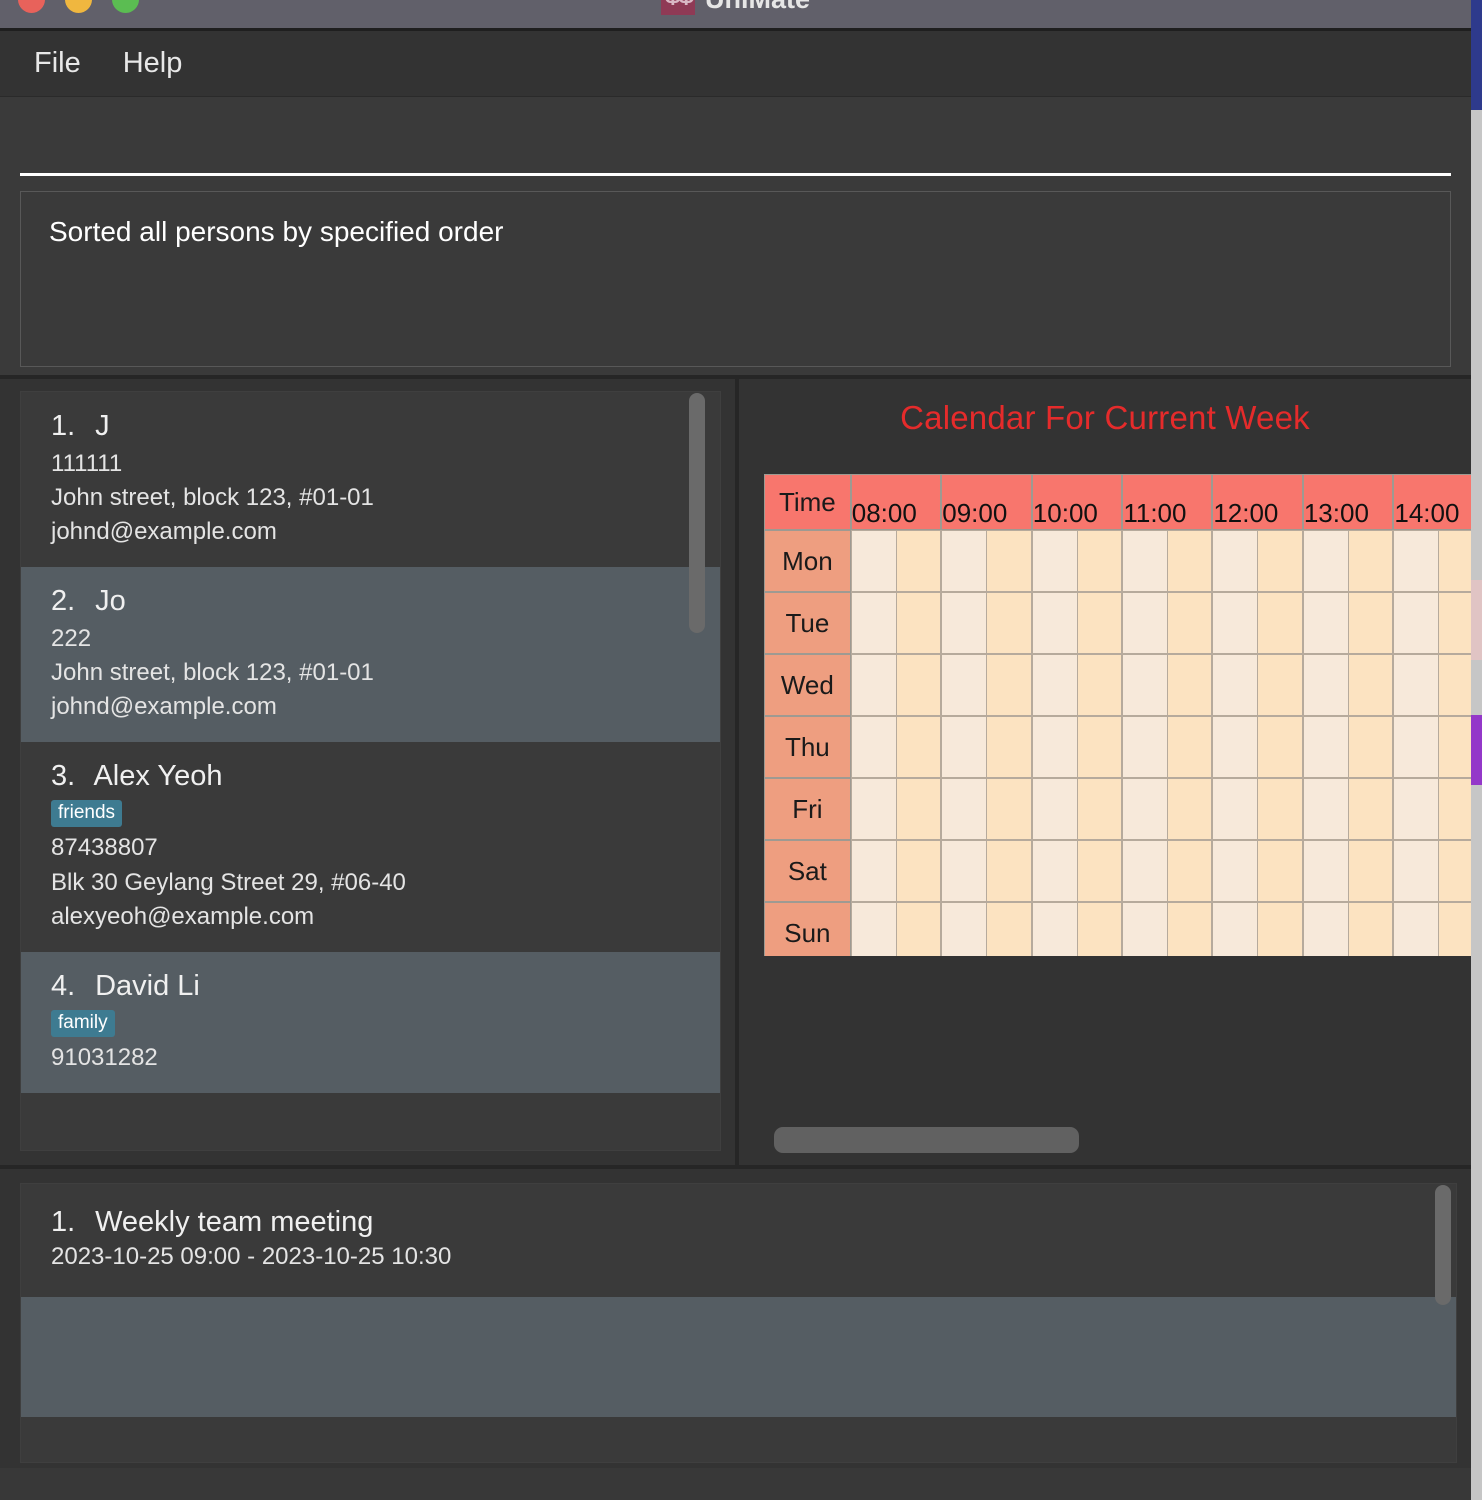  Describe the element at coordinates (57, 63) in the screenshot. I see `menu-item-file: File` at that location.